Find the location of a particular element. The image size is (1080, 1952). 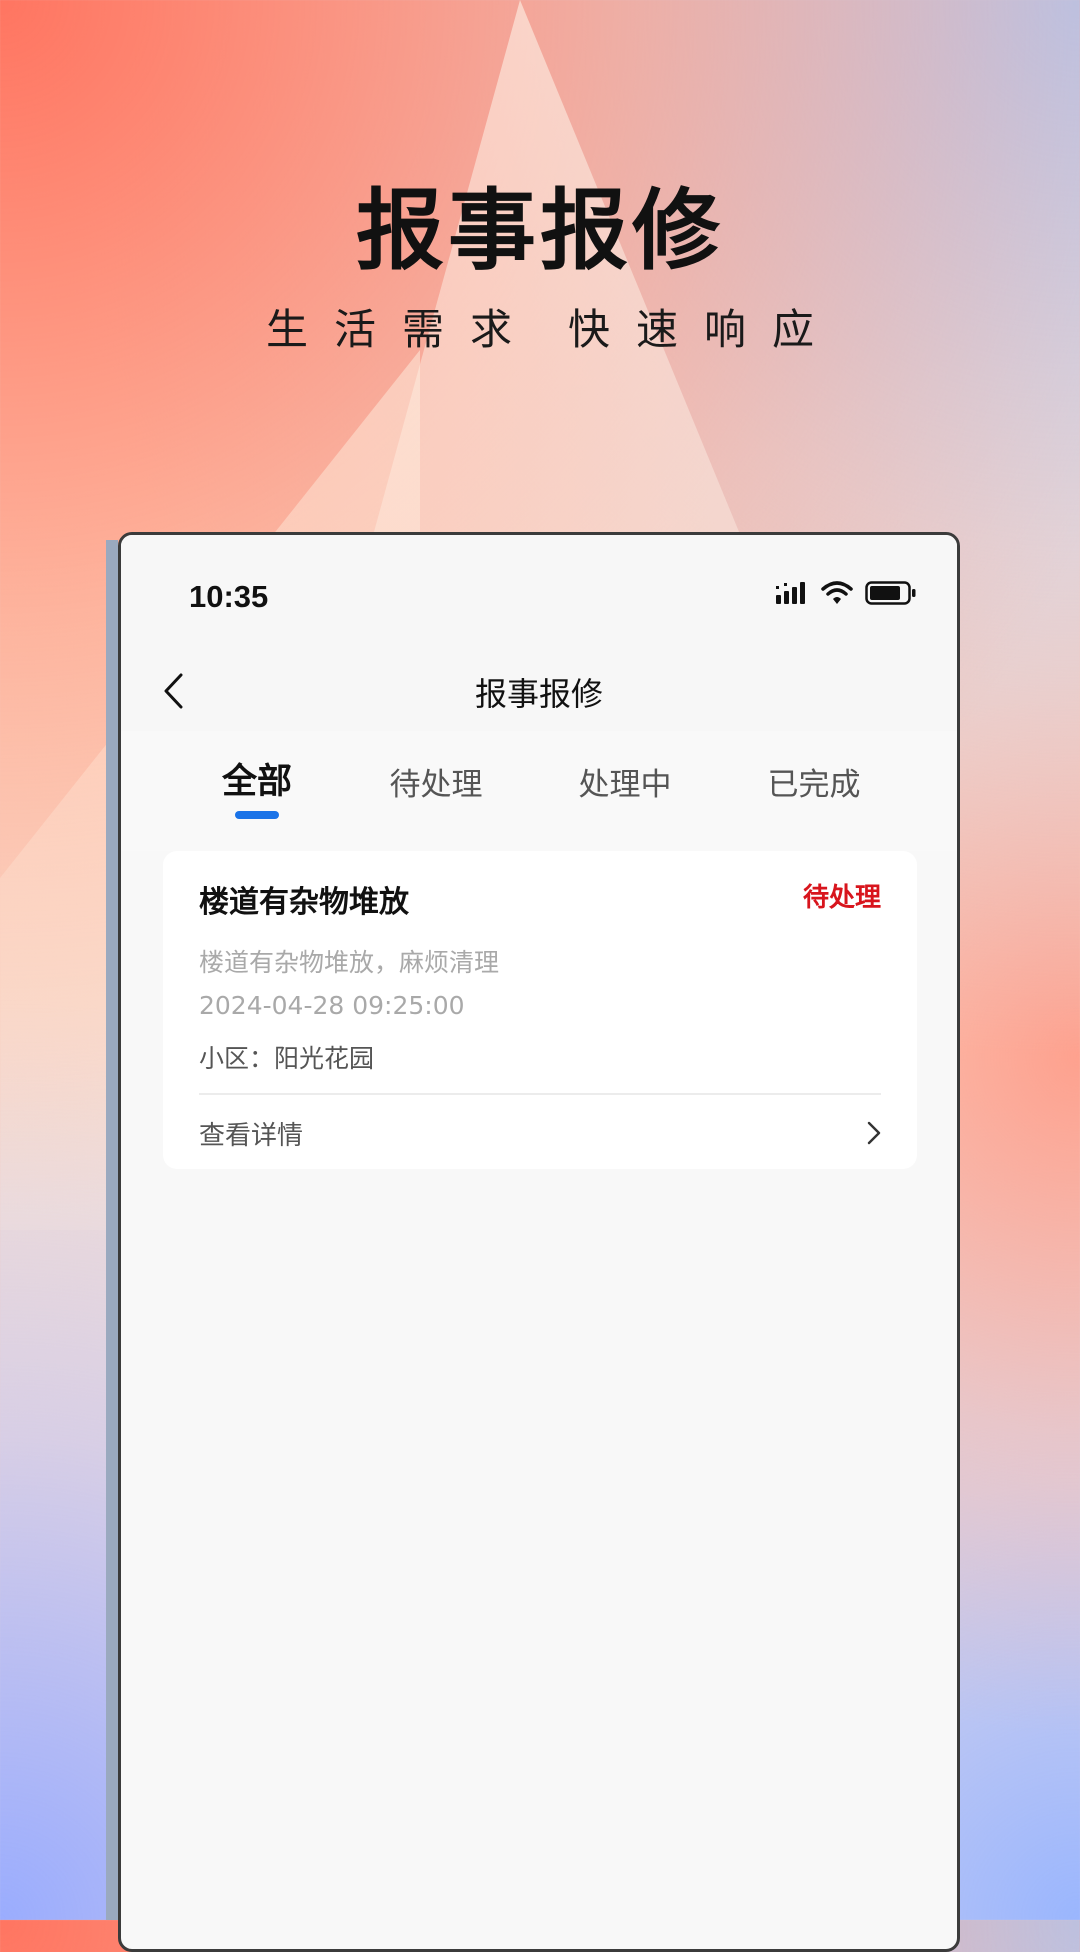

navbar: 报事报修 is located at coordinates (539, 691).